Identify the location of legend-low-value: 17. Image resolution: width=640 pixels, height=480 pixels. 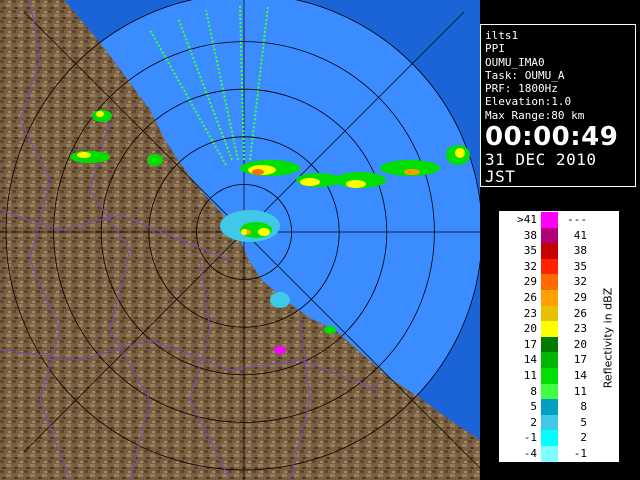
(530, 344).